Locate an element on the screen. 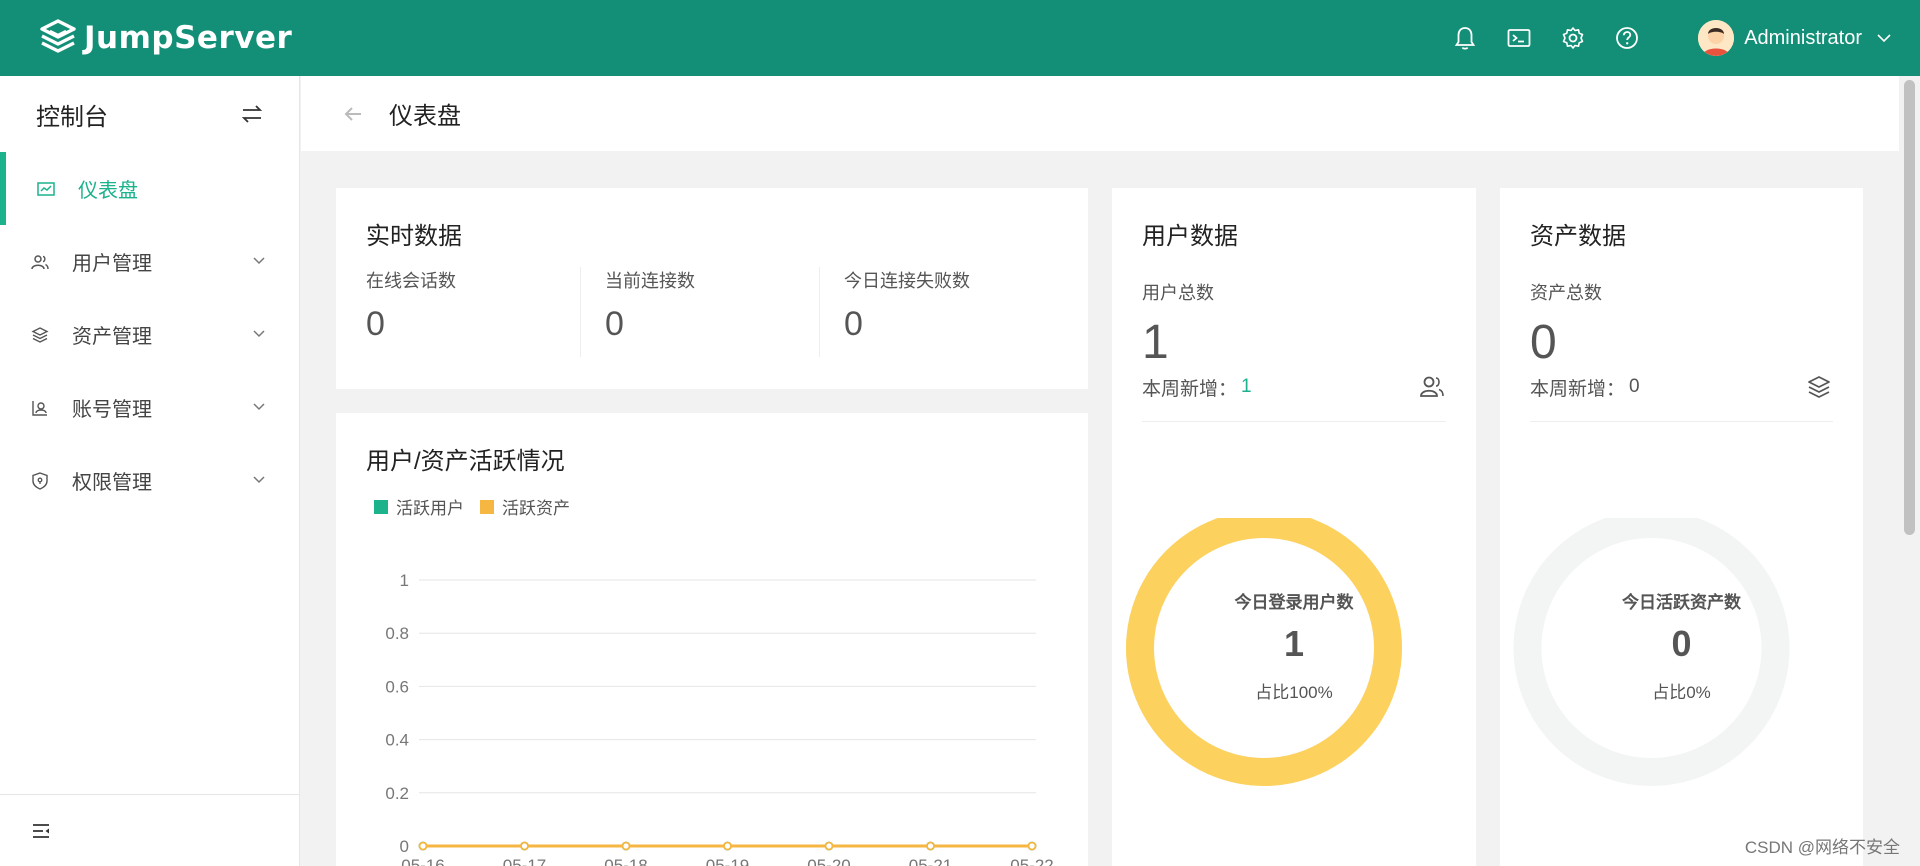 The width and height of the screenshot is (1920, 866). y-tick-label: 0.6 is located at coordinates (397, 686).